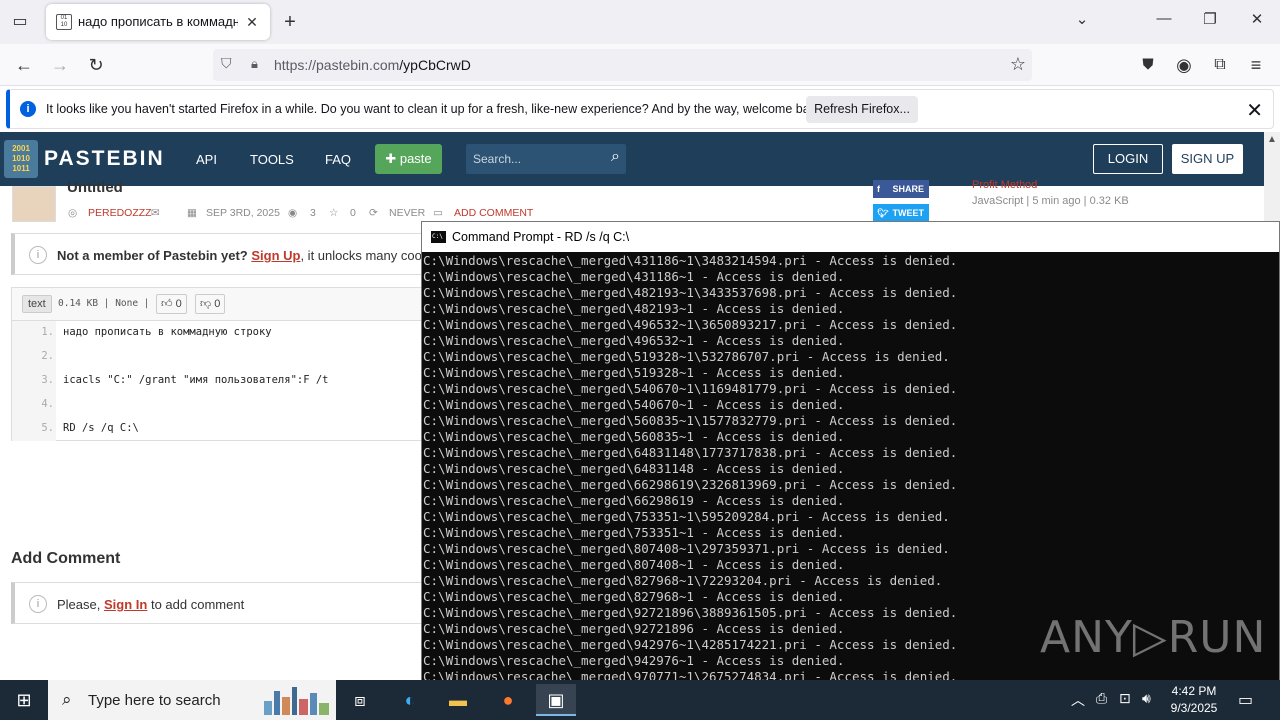 This screenshot has width=1280, height=720. Describe the element at coordinates (60, 65) in the screenshot. I see `forward-icon: →` at that location.